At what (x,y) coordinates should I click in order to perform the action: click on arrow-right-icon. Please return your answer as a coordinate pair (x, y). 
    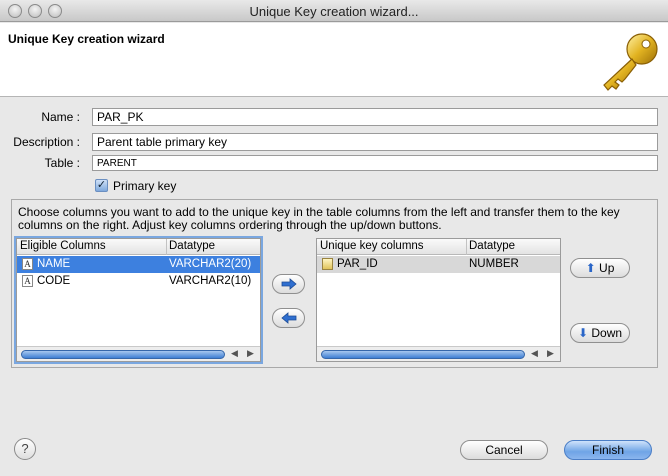
    Looking at the image, I should click on (289, 284).